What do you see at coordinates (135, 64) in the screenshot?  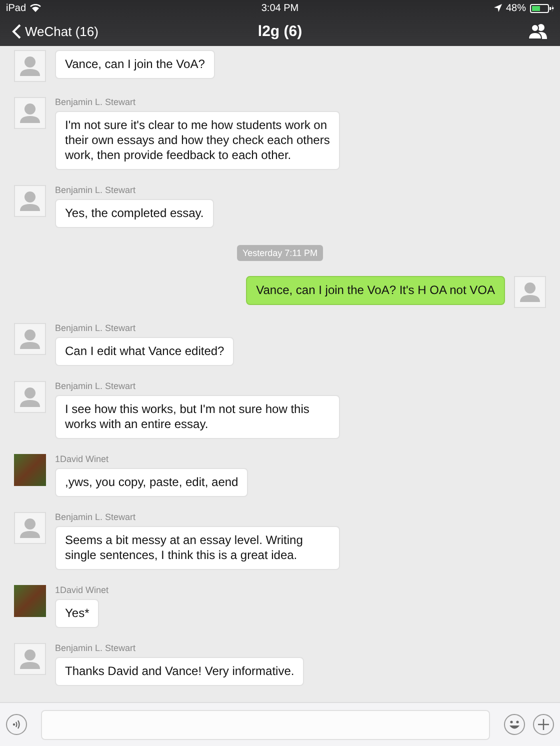 I see `message-bubble: Vance, can I join the VoA?` at bounding box center [135, 64].